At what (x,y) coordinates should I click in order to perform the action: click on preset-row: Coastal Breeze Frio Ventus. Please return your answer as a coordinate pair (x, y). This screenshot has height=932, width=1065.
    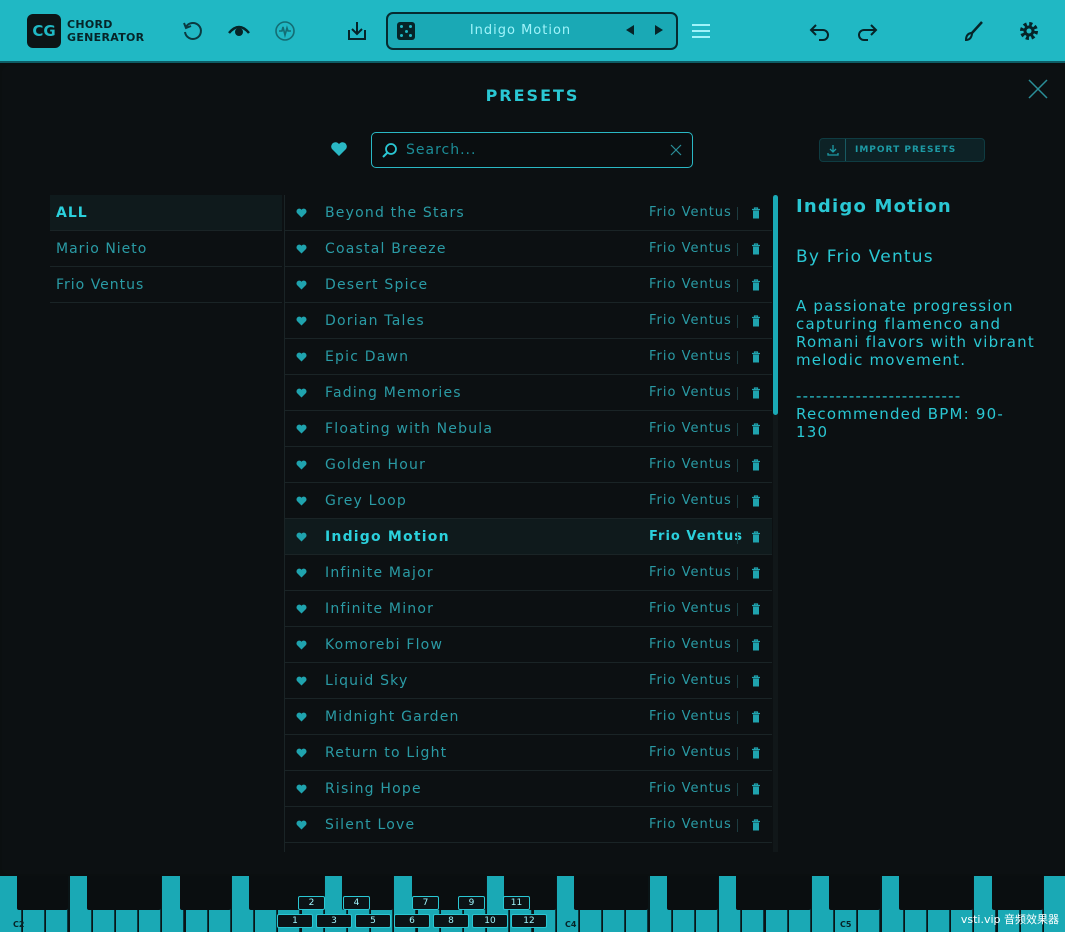
    Looking at the image, I should click on (528, 249).